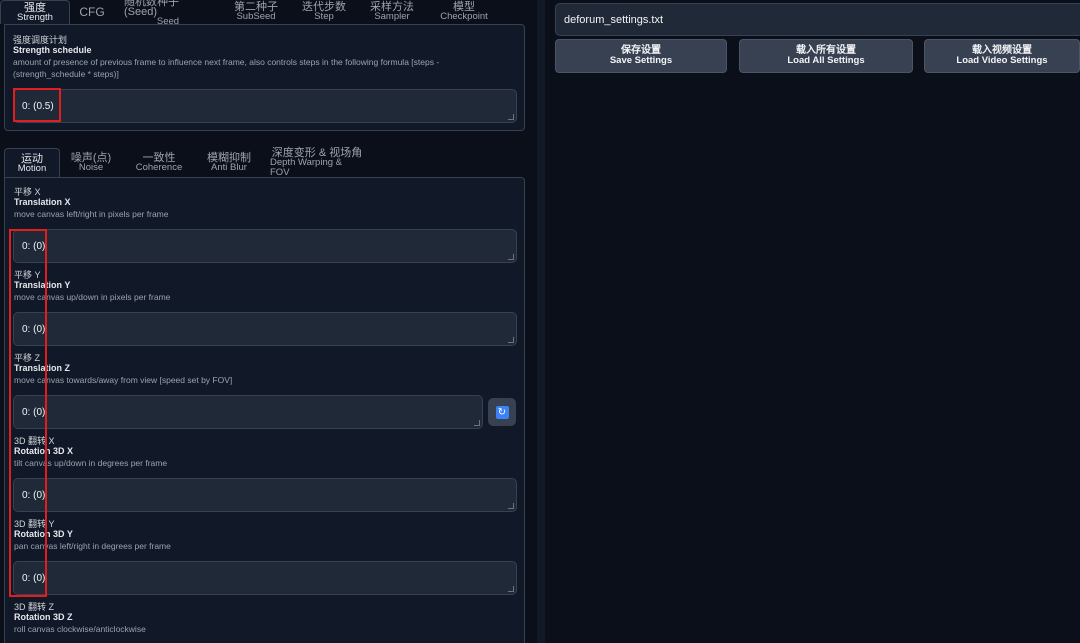 Image resolution: width=1080 pixels, height=643 pixels. I want to click on load-all-settings-button: 载入所有设置 Load All Settings, so click(826, 56).